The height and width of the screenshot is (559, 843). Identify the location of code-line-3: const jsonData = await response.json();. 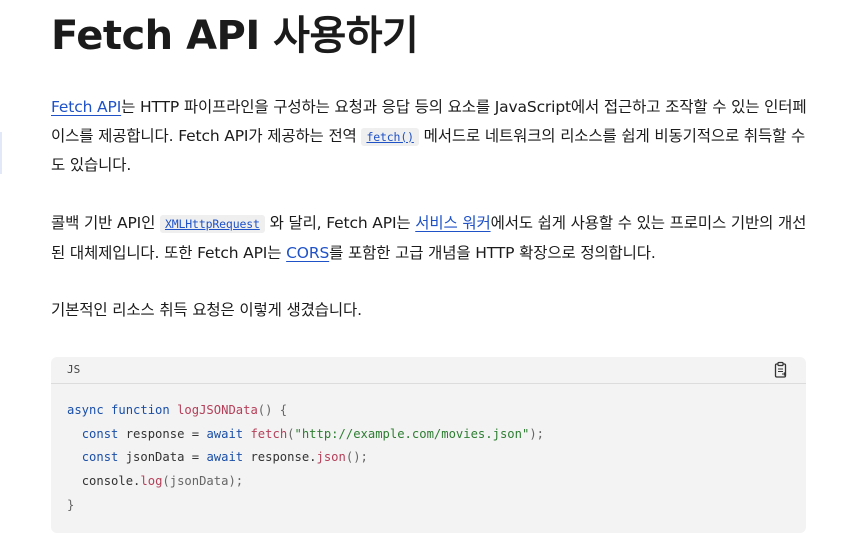
(217, 457).